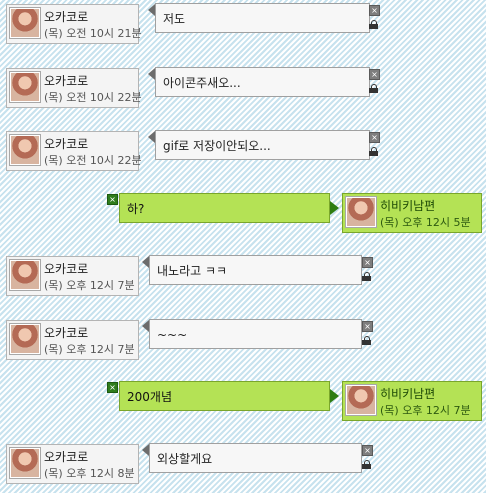 The width and height of the screenshot is (486, 493). What do you see at coordinates (255, 270) in the screenshot?
I see `message-bubble: 내노라고 ㅋㅋ` at bounding box center [255, 270].